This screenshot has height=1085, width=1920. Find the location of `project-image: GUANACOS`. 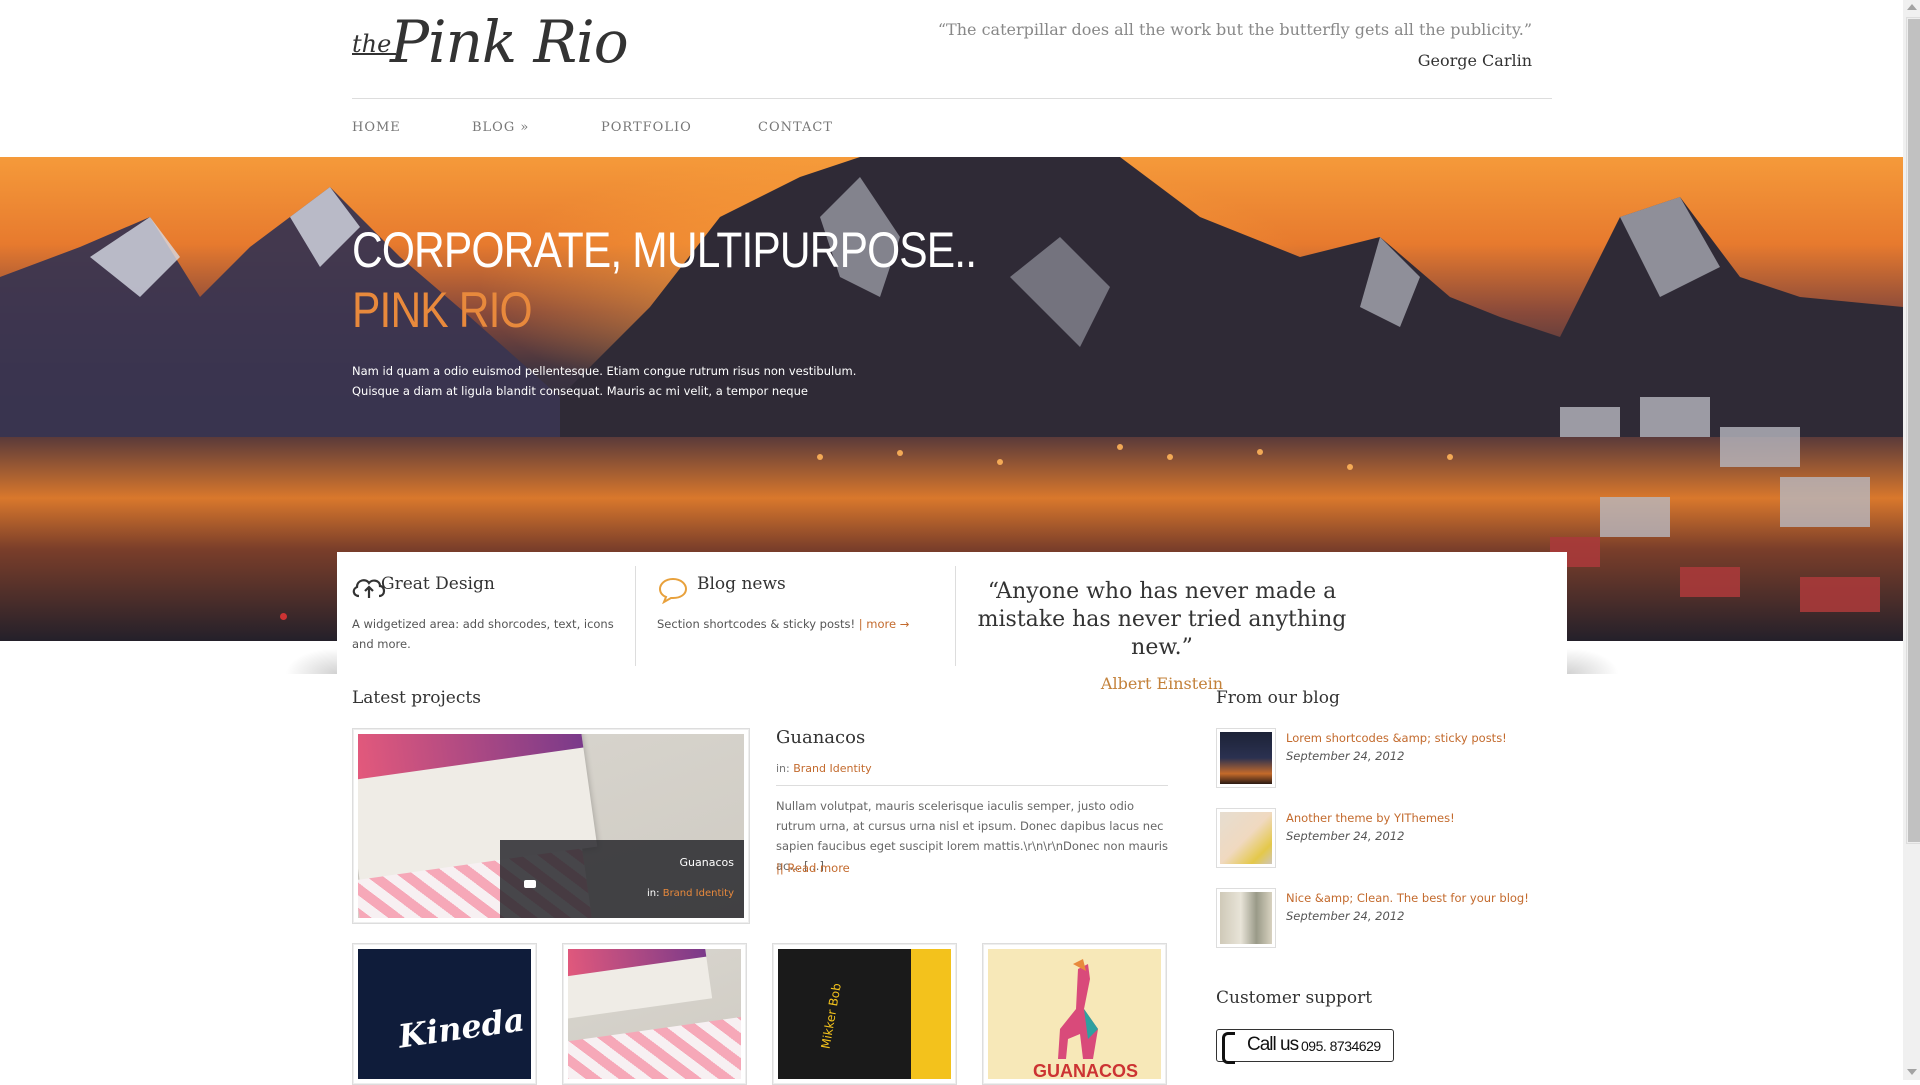

project-image: GUANACOS is located at coordinates (1074, 1014).